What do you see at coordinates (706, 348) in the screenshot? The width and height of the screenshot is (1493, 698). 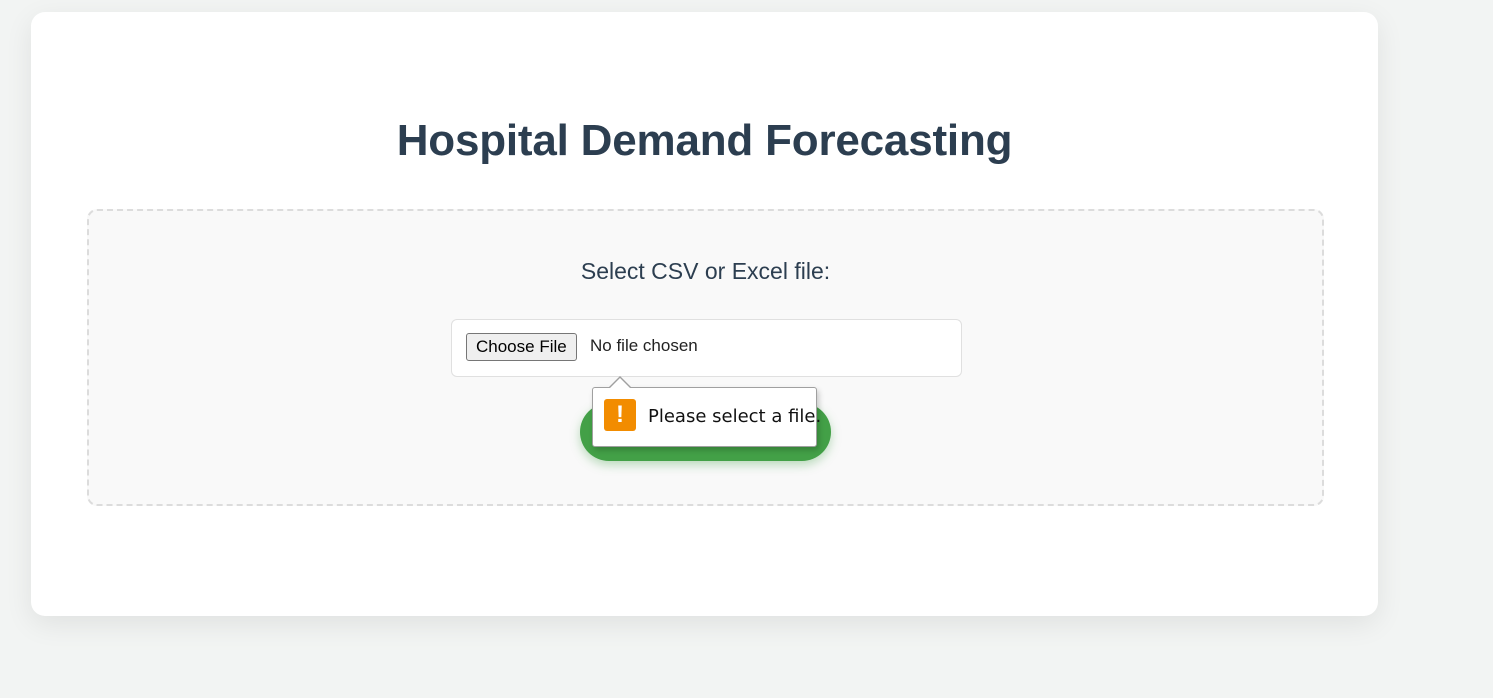 I see `file-input: Choose File No file chosen` at bounding box center [706, 348].